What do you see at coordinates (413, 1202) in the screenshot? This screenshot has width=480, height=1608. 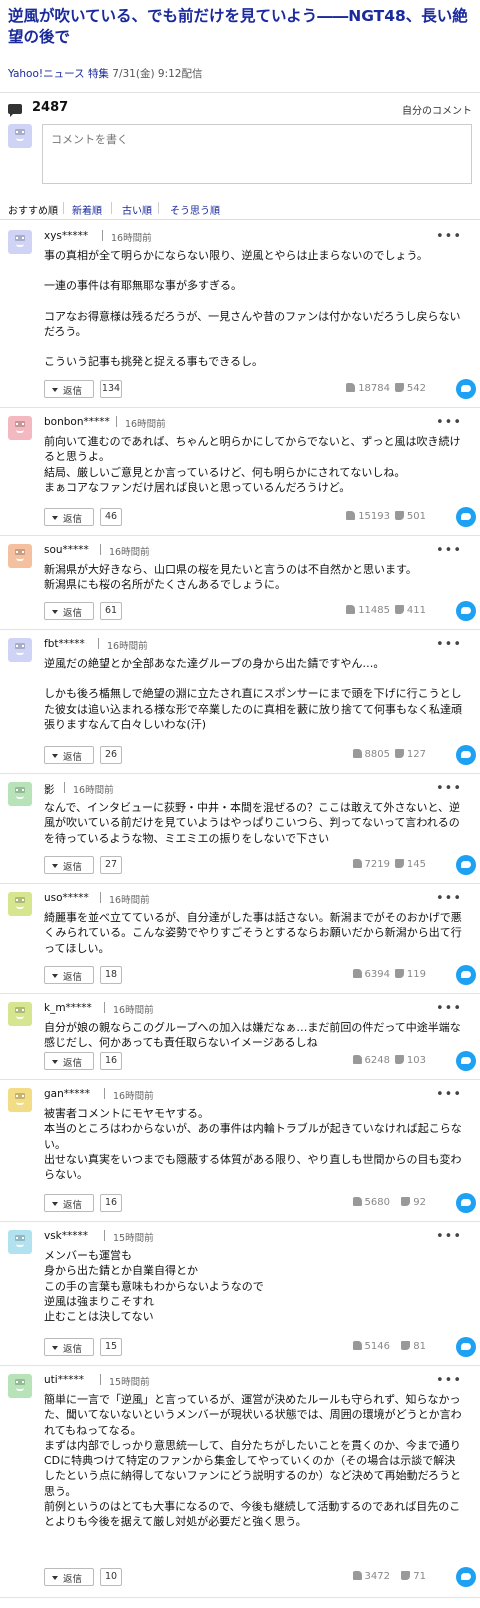 I see `disagree-button: 92` at bounding box center [413, 1202].